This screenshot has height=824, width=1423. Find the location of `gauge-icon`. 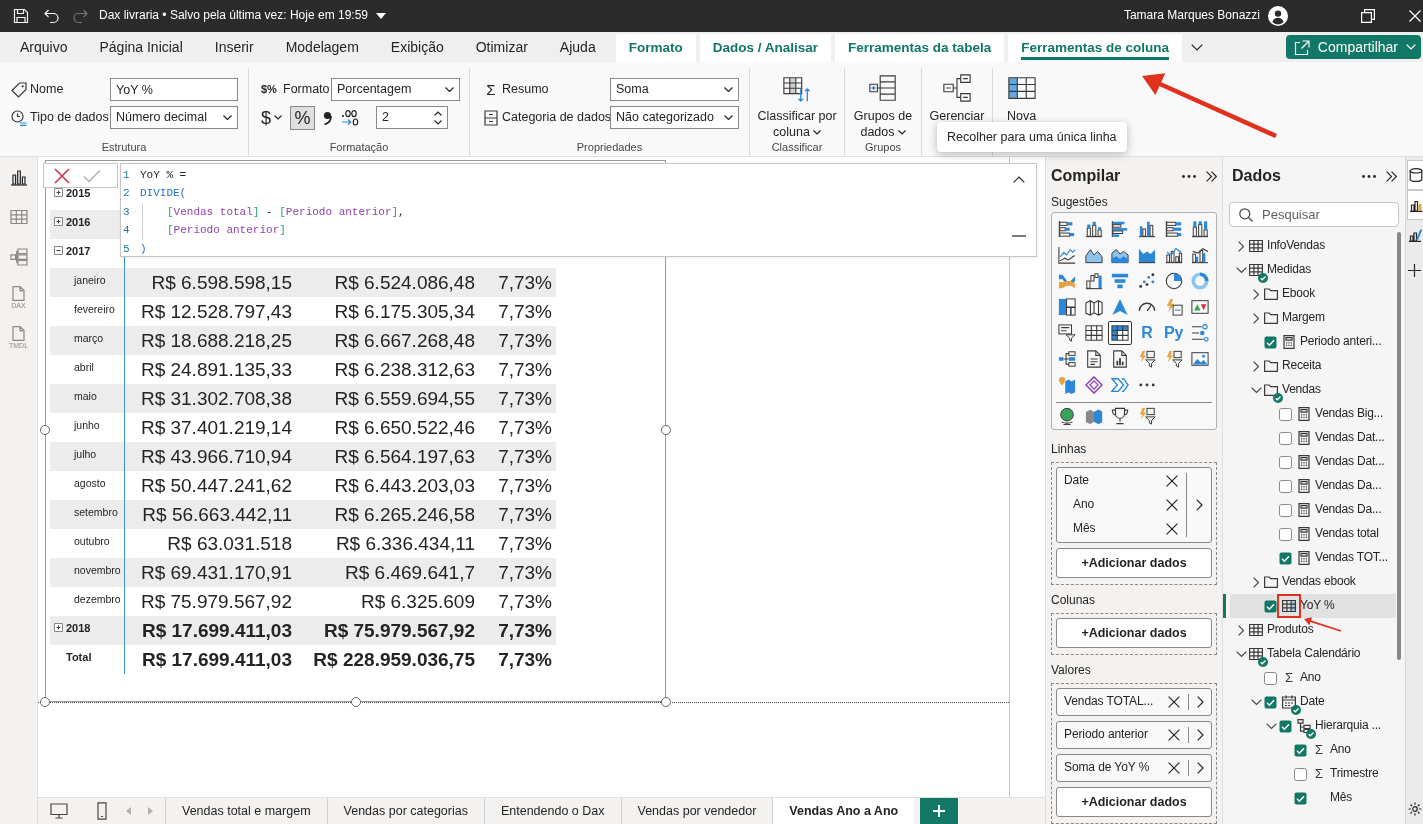

gauge-icon is located at coordinates (1147, 307).